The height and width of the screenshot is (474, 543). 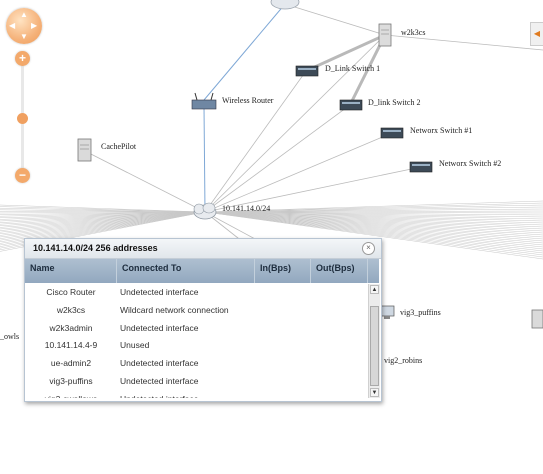 What do you see at coordinates (24, 15) in the screenshot?
I see `pan-up-icon: ▲` at bounding box center [24, 15].